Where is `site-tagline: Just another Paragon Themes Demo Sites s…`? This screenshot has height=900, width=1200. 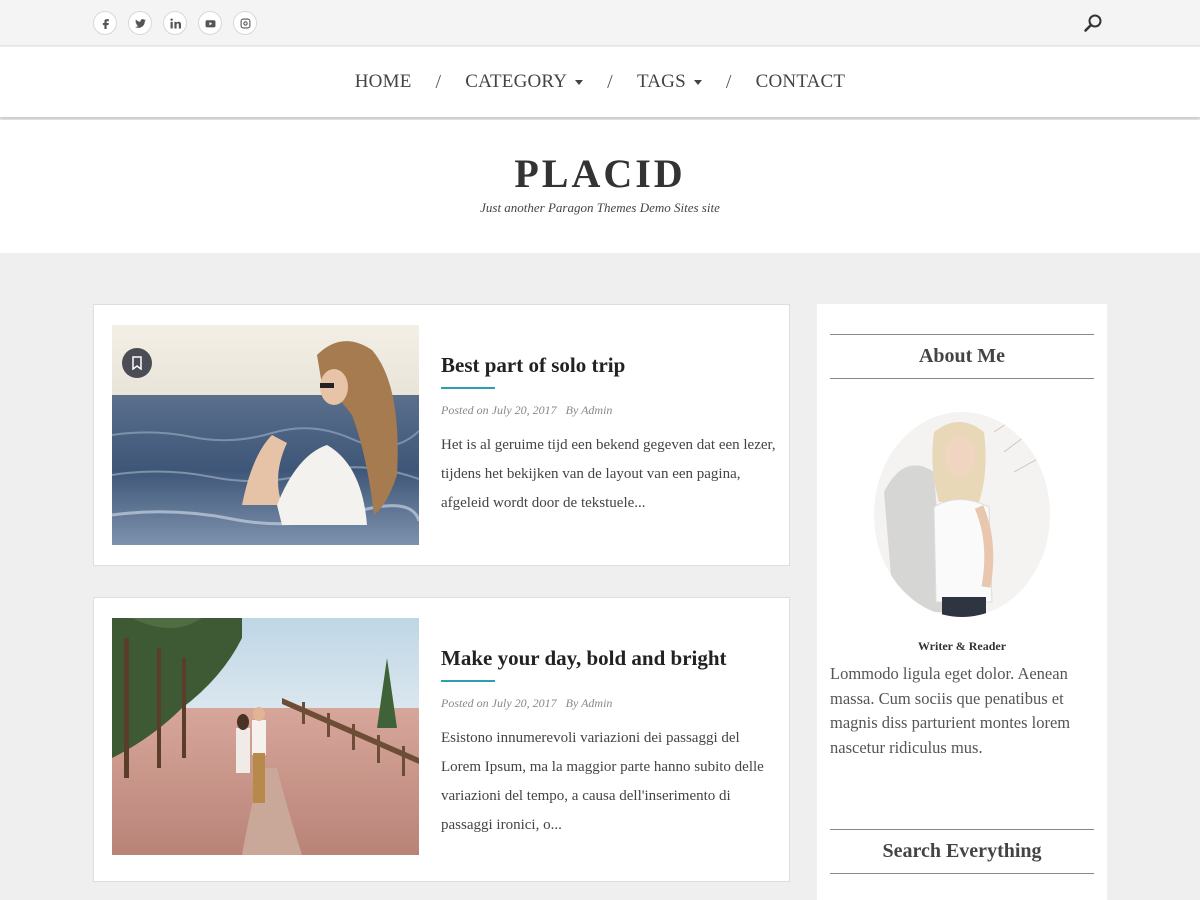 site-tagline: Just another Paragon Themes Demo Sites s… is located at coordinates (600, 207).